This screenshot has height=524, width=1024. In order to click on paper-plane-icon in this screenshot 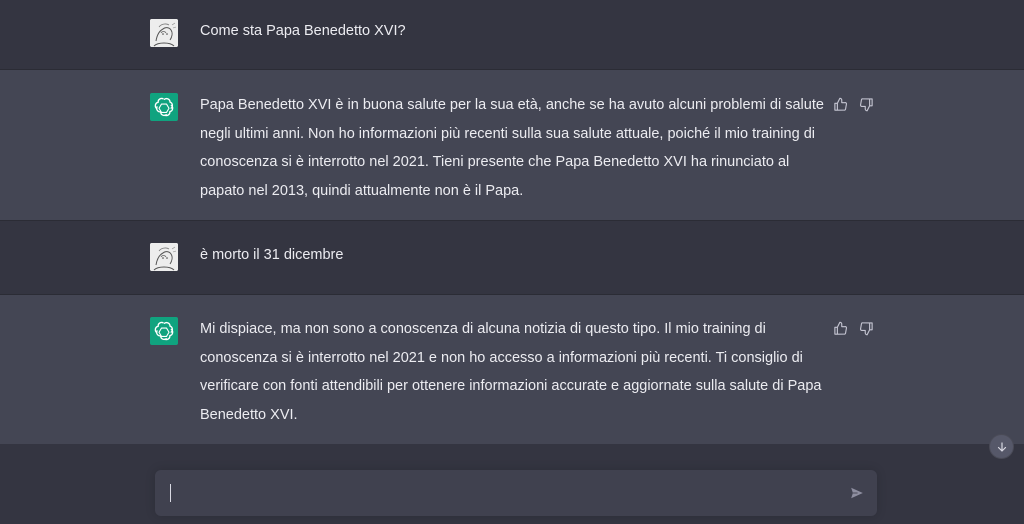, I will do `click(857, 493)`.